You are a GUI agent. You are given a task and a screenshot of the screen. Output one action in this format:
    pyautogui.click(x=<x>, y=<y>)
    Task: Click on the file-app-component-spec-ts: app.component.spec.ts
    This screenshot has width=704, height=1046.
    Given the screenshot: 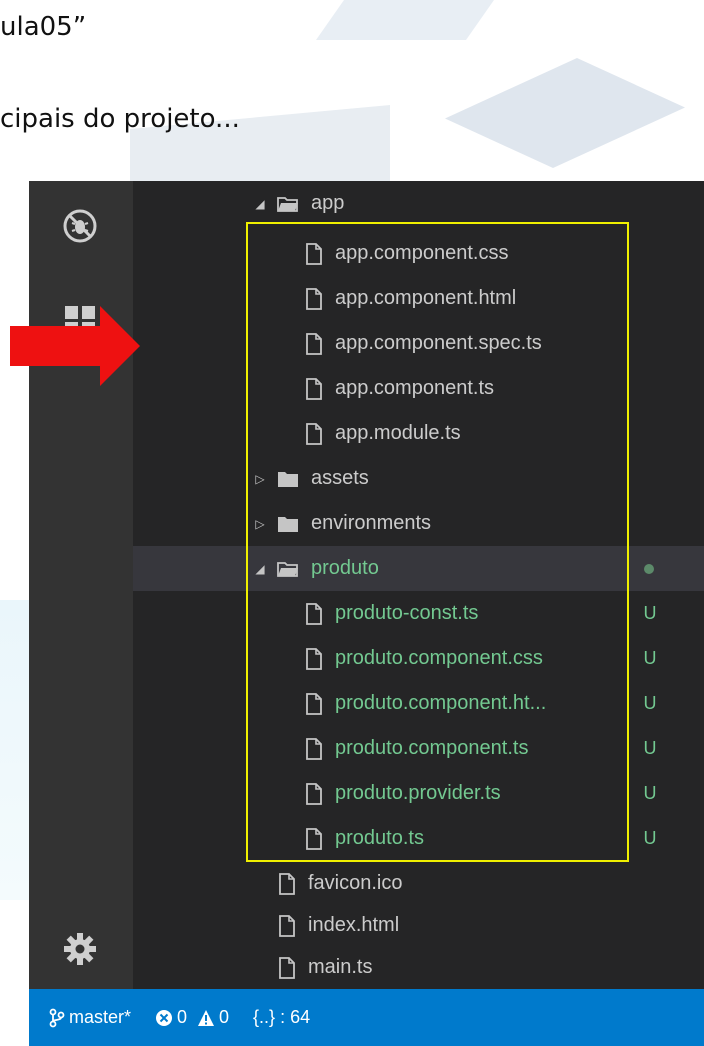 What is the action you would take?
    pyautogui.click(x=418, y=343)
    